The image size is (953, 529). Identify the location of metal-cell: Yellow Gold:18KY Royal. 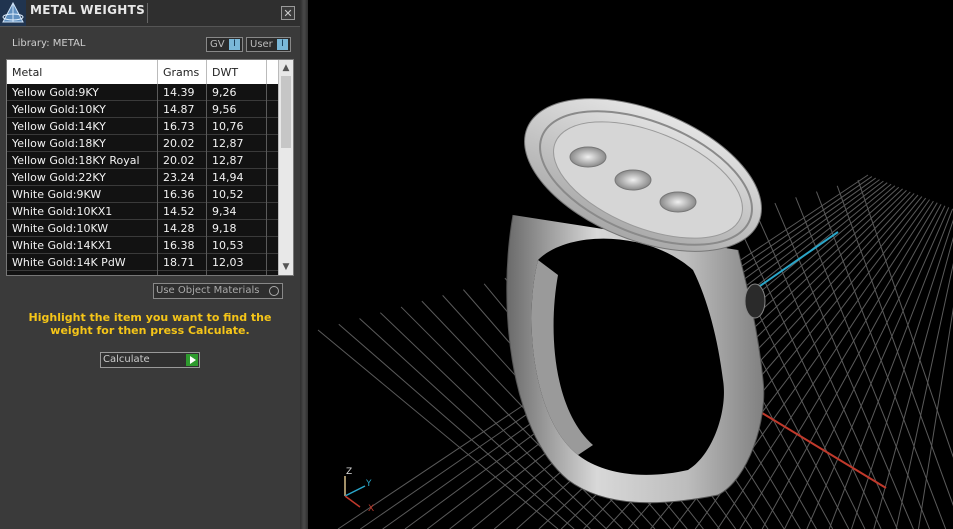
(76, 160).